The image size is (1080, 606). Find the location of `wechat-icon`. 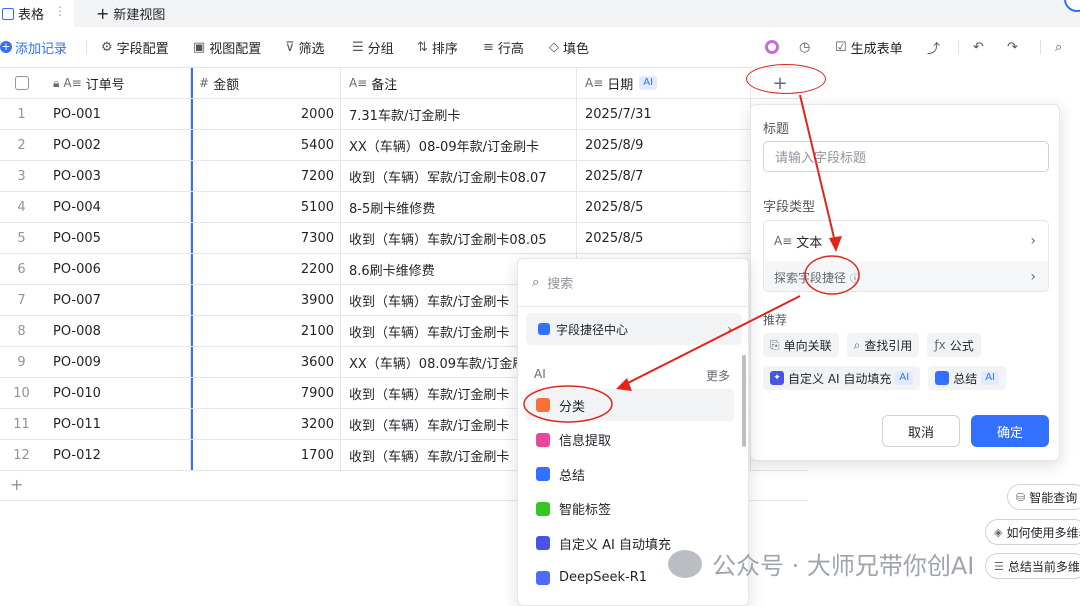

wechat-icon is located at coordinates (685, 563).